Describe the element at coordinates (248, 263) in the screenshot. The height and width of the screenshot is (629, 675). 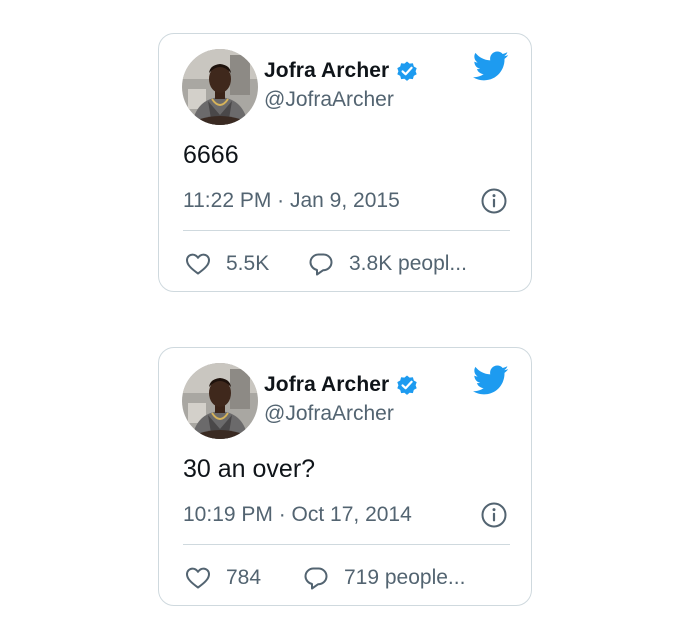
I see `like-count: 5.5K` at that location.